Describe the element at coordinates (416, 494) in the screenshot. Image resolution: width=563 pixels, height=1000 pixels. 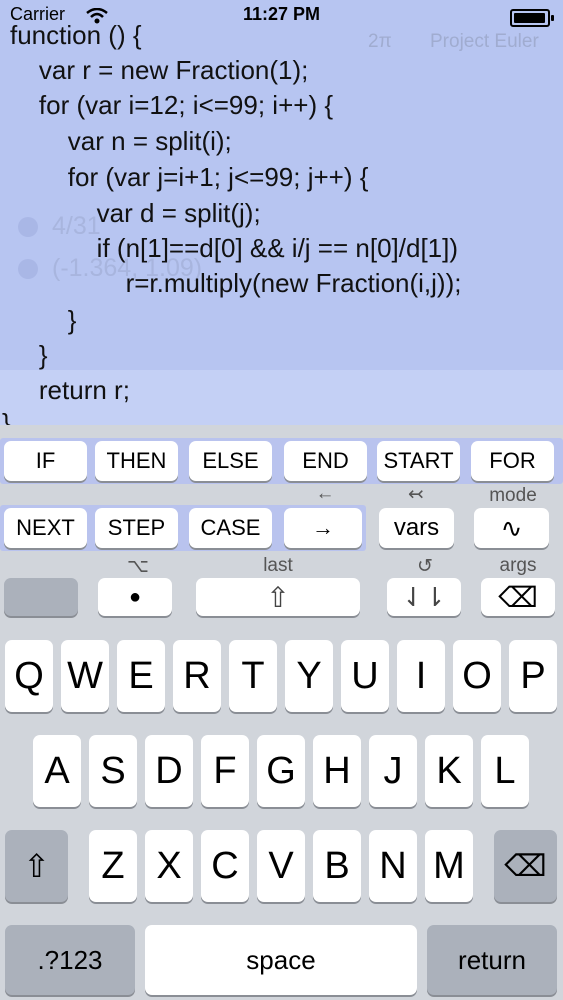
I see `vars-hint: ↢` at that location.